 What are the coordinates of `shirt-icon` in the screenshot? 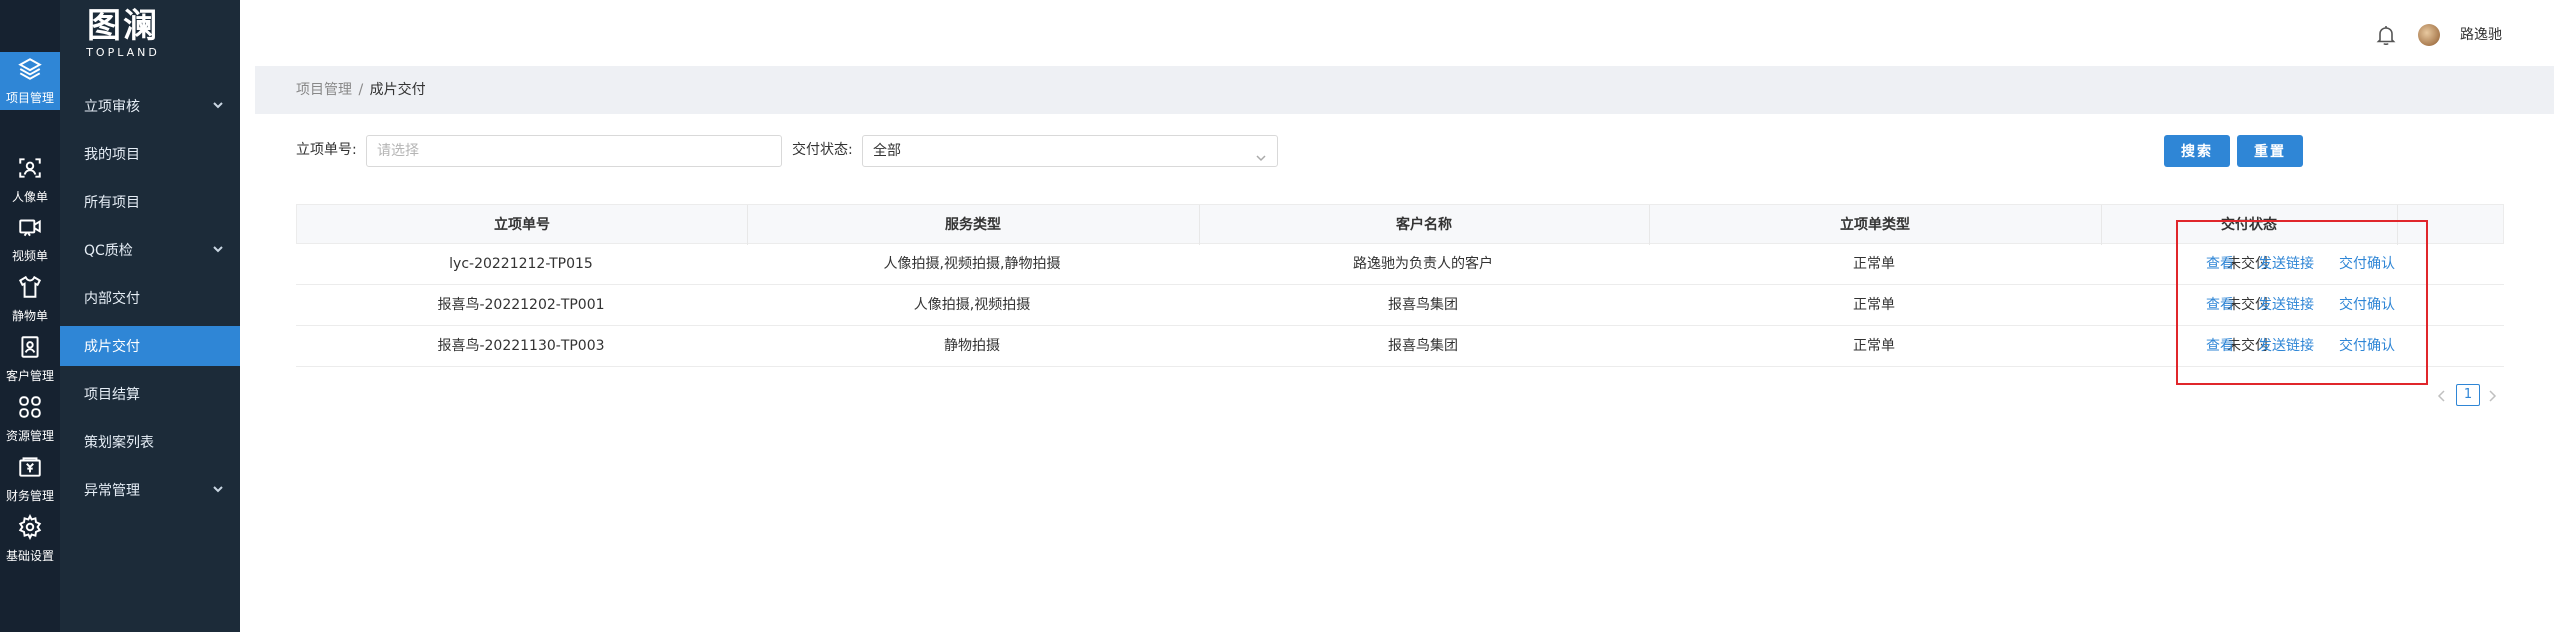 It's located at (30, 289).